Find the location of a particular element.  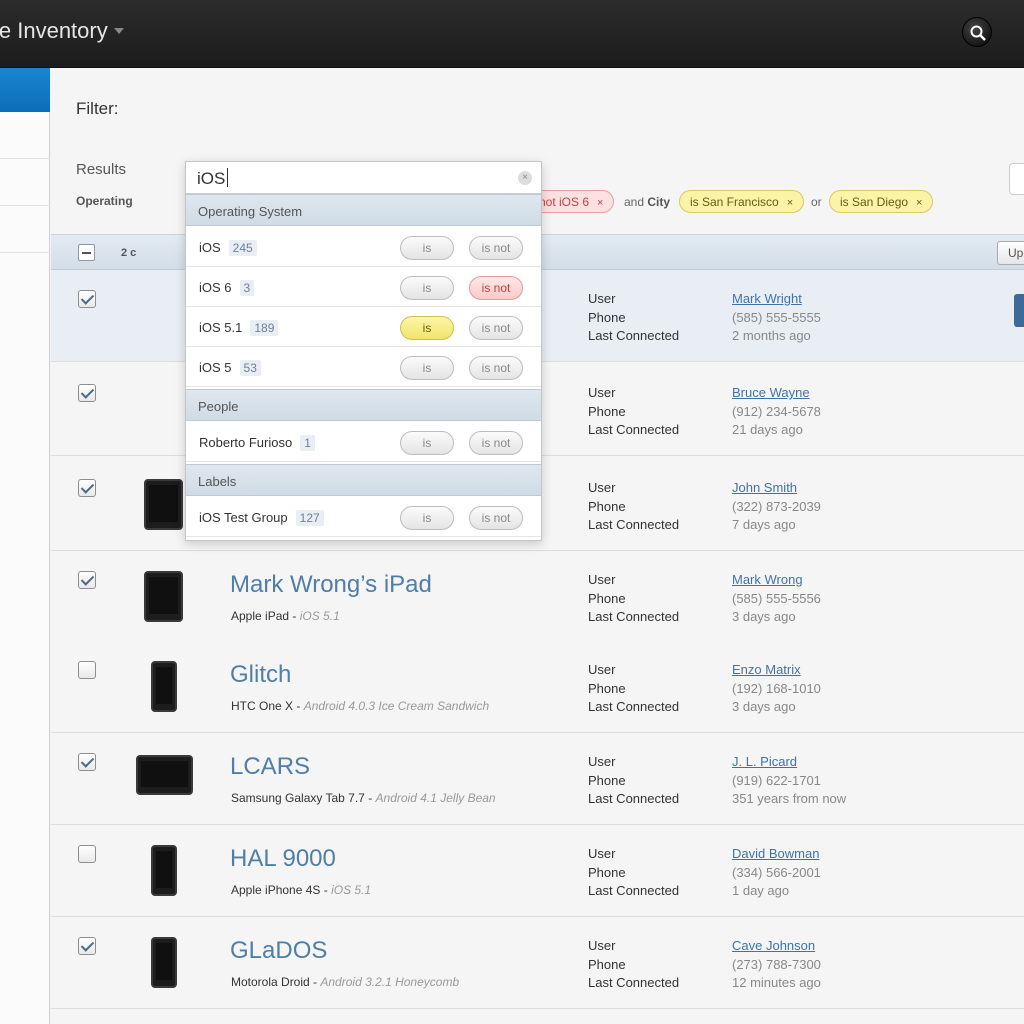

user-link: J. L. Picard is located at coordinates (789, 762).